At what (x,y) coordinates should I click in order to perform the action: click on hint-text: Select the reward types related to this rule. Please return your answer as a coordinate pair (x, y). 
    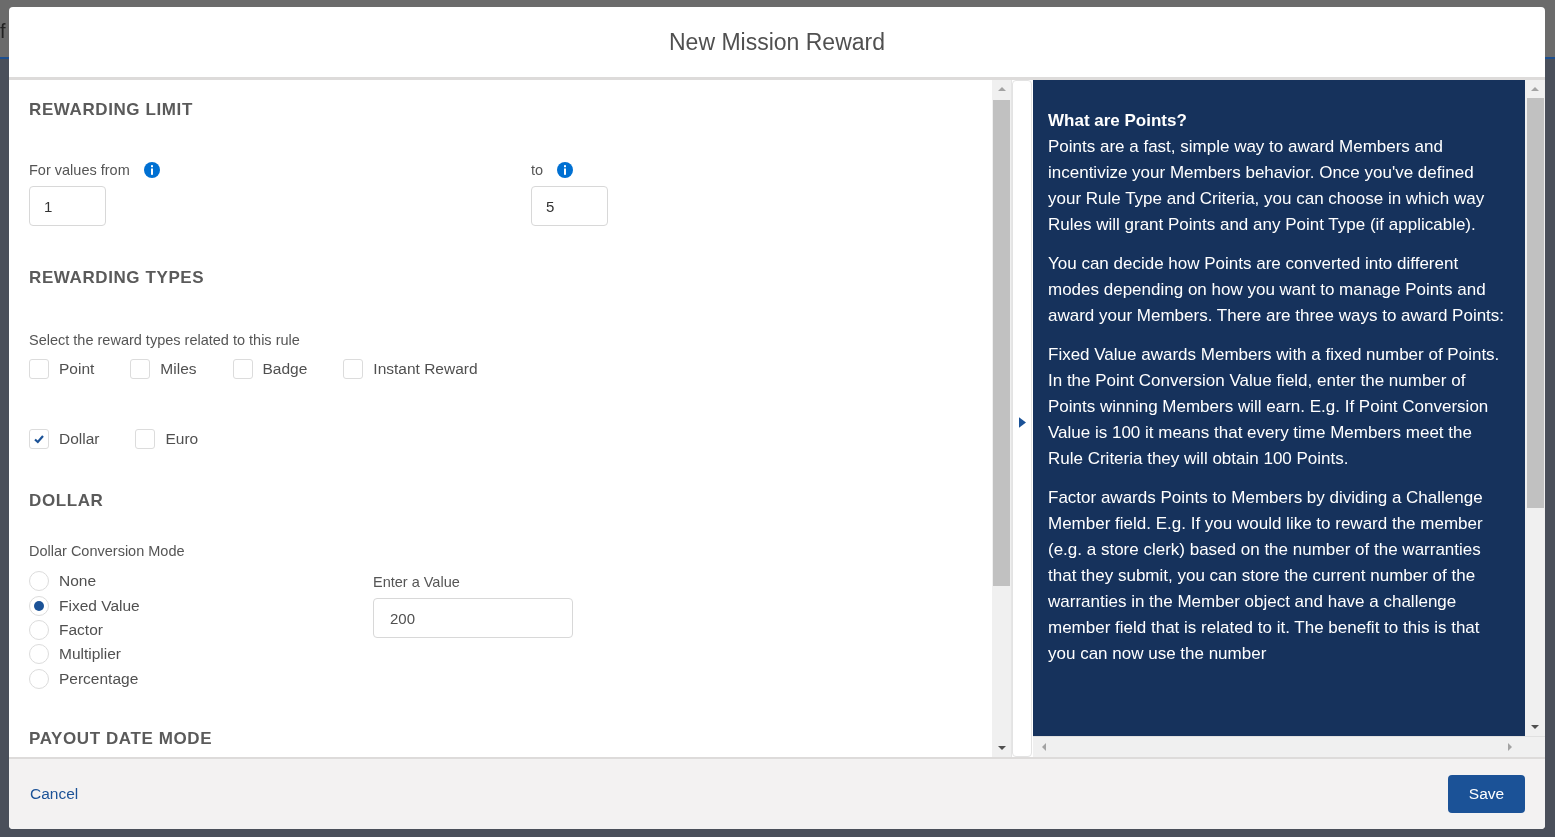
    Looking at the image, I should click on (165, 340).